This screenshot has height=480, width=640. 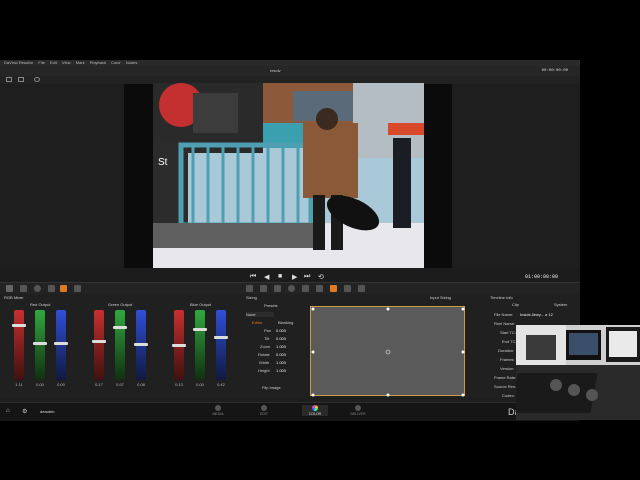 I want to click on key-icon, so click(x=305, y=288).